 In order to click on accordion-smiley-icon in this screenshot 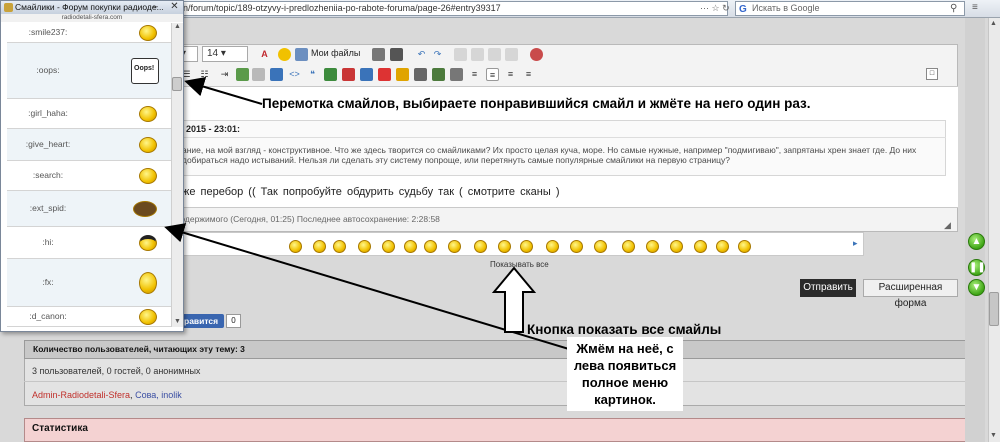, I will do `click(148, 283)`.